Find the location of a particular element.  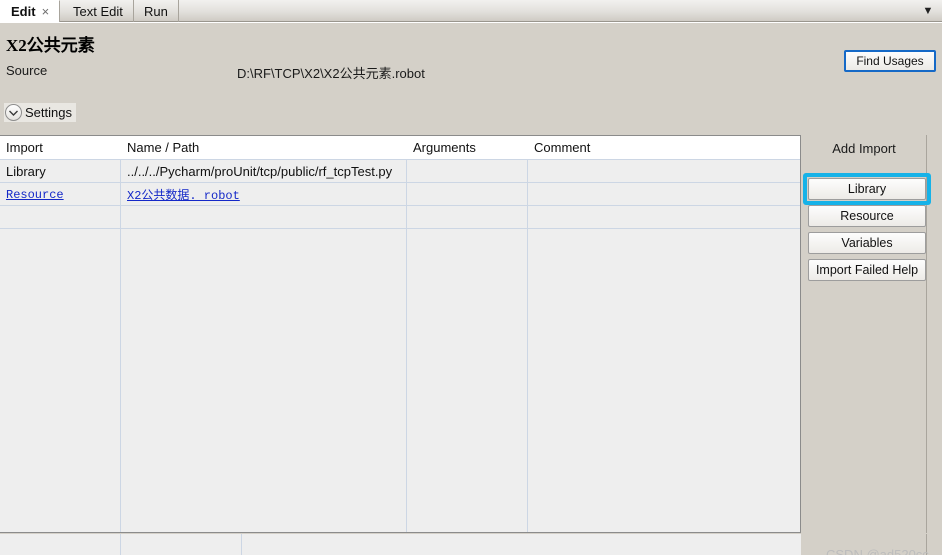

table-row: Resource X2公共数据. robot is located at coordinates (400, 194).